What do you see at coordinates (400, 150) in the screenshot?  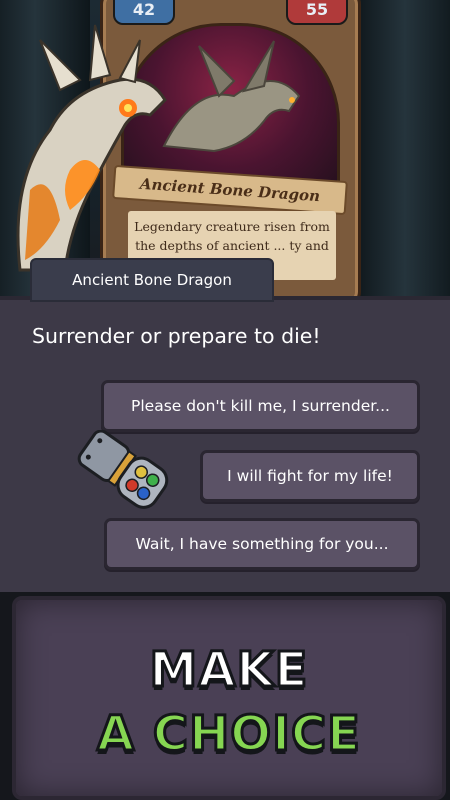 I see `stone-pillar-right` at bounding box center [400, 150].